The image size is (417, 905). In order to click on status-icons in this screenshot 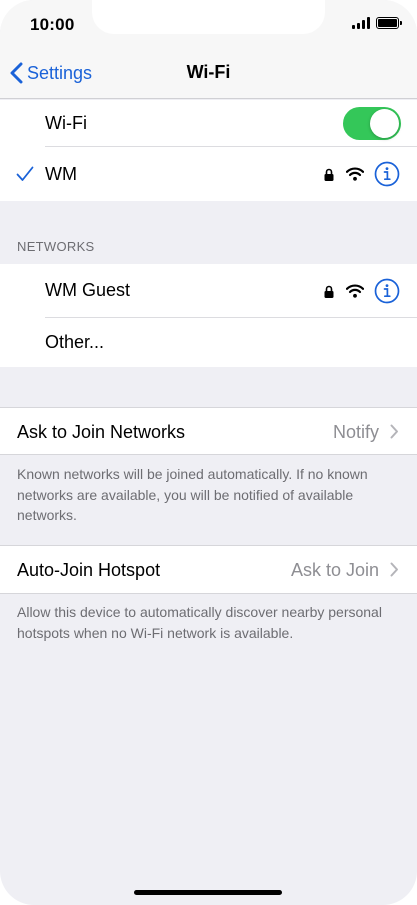, I will do `click(377, 23)`.